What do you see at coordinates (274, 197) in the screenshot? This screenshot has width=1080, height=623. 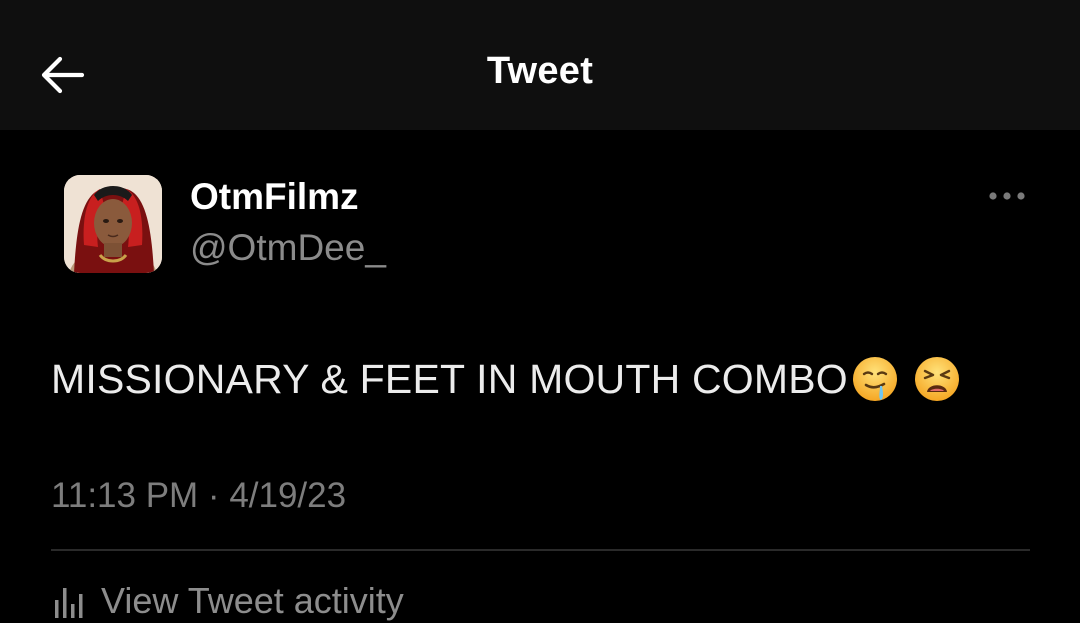 I see `author-display-name: OtmFilmz` at bounding box center [274, 197].